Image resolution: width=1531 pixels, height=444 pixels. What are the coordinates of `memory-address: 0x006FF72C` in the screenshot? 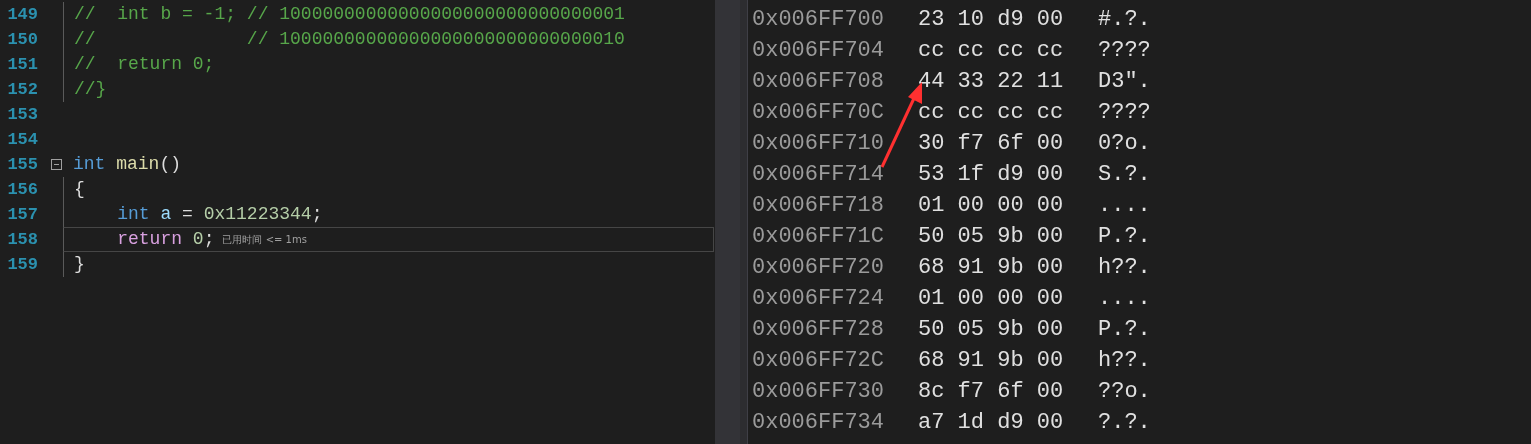 It's located at (819, 361).